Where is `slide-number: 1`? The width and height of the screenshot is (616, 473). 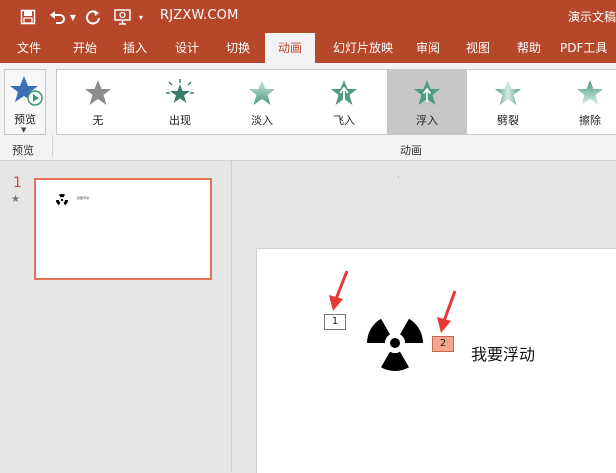
slide-number: 1 is located at coordinates (17, 183).